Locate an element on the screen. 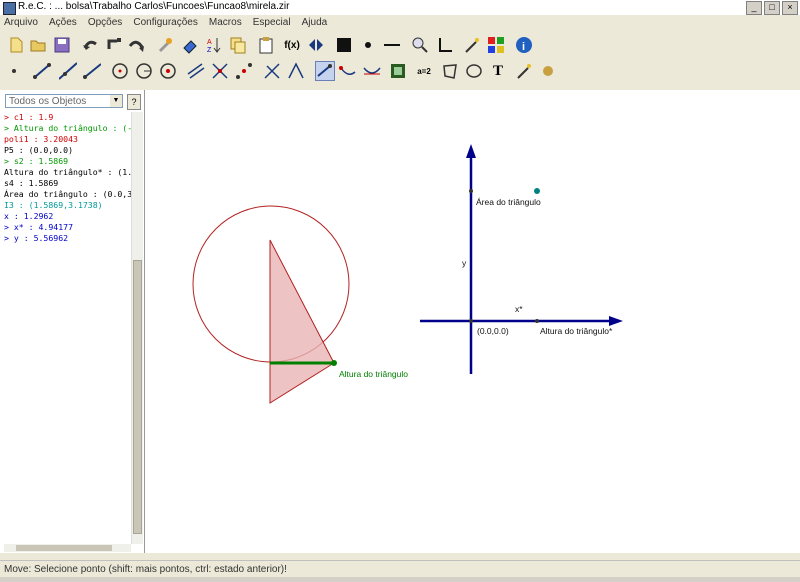 This screenshot has height=582, width=800. close-button: × is located at coordinates (790, 8).